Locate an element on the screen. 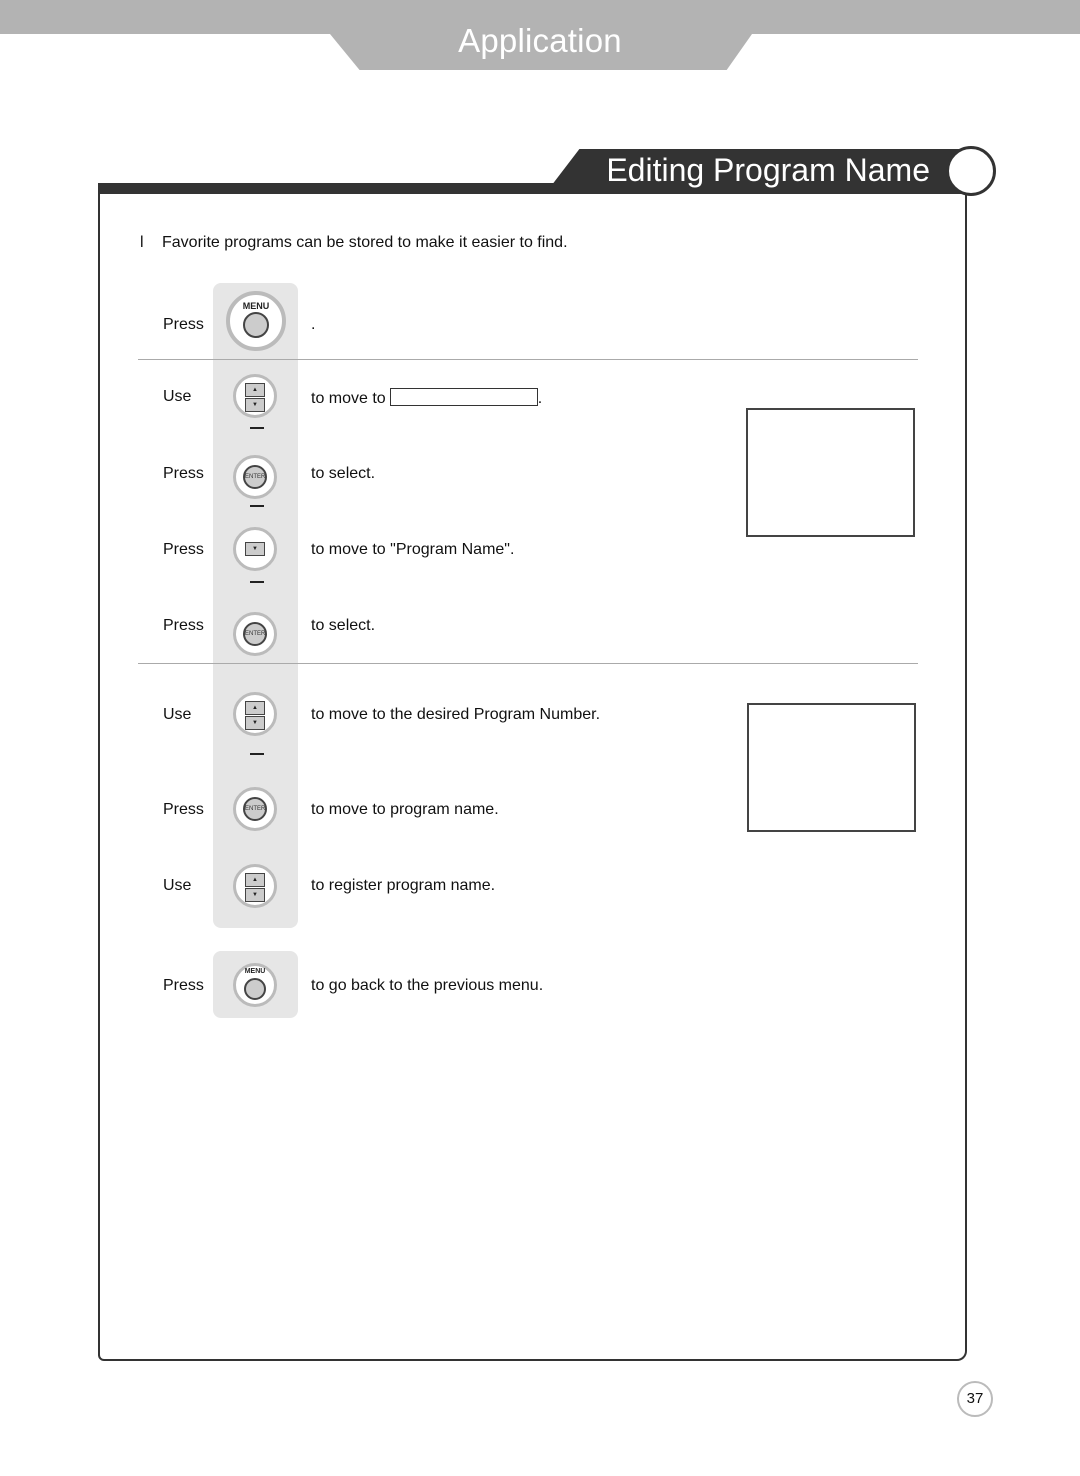 This screenshot has width=1080, height=1476. step-desc: to move to the desired Program Number. is located at coordinates (456, 714).